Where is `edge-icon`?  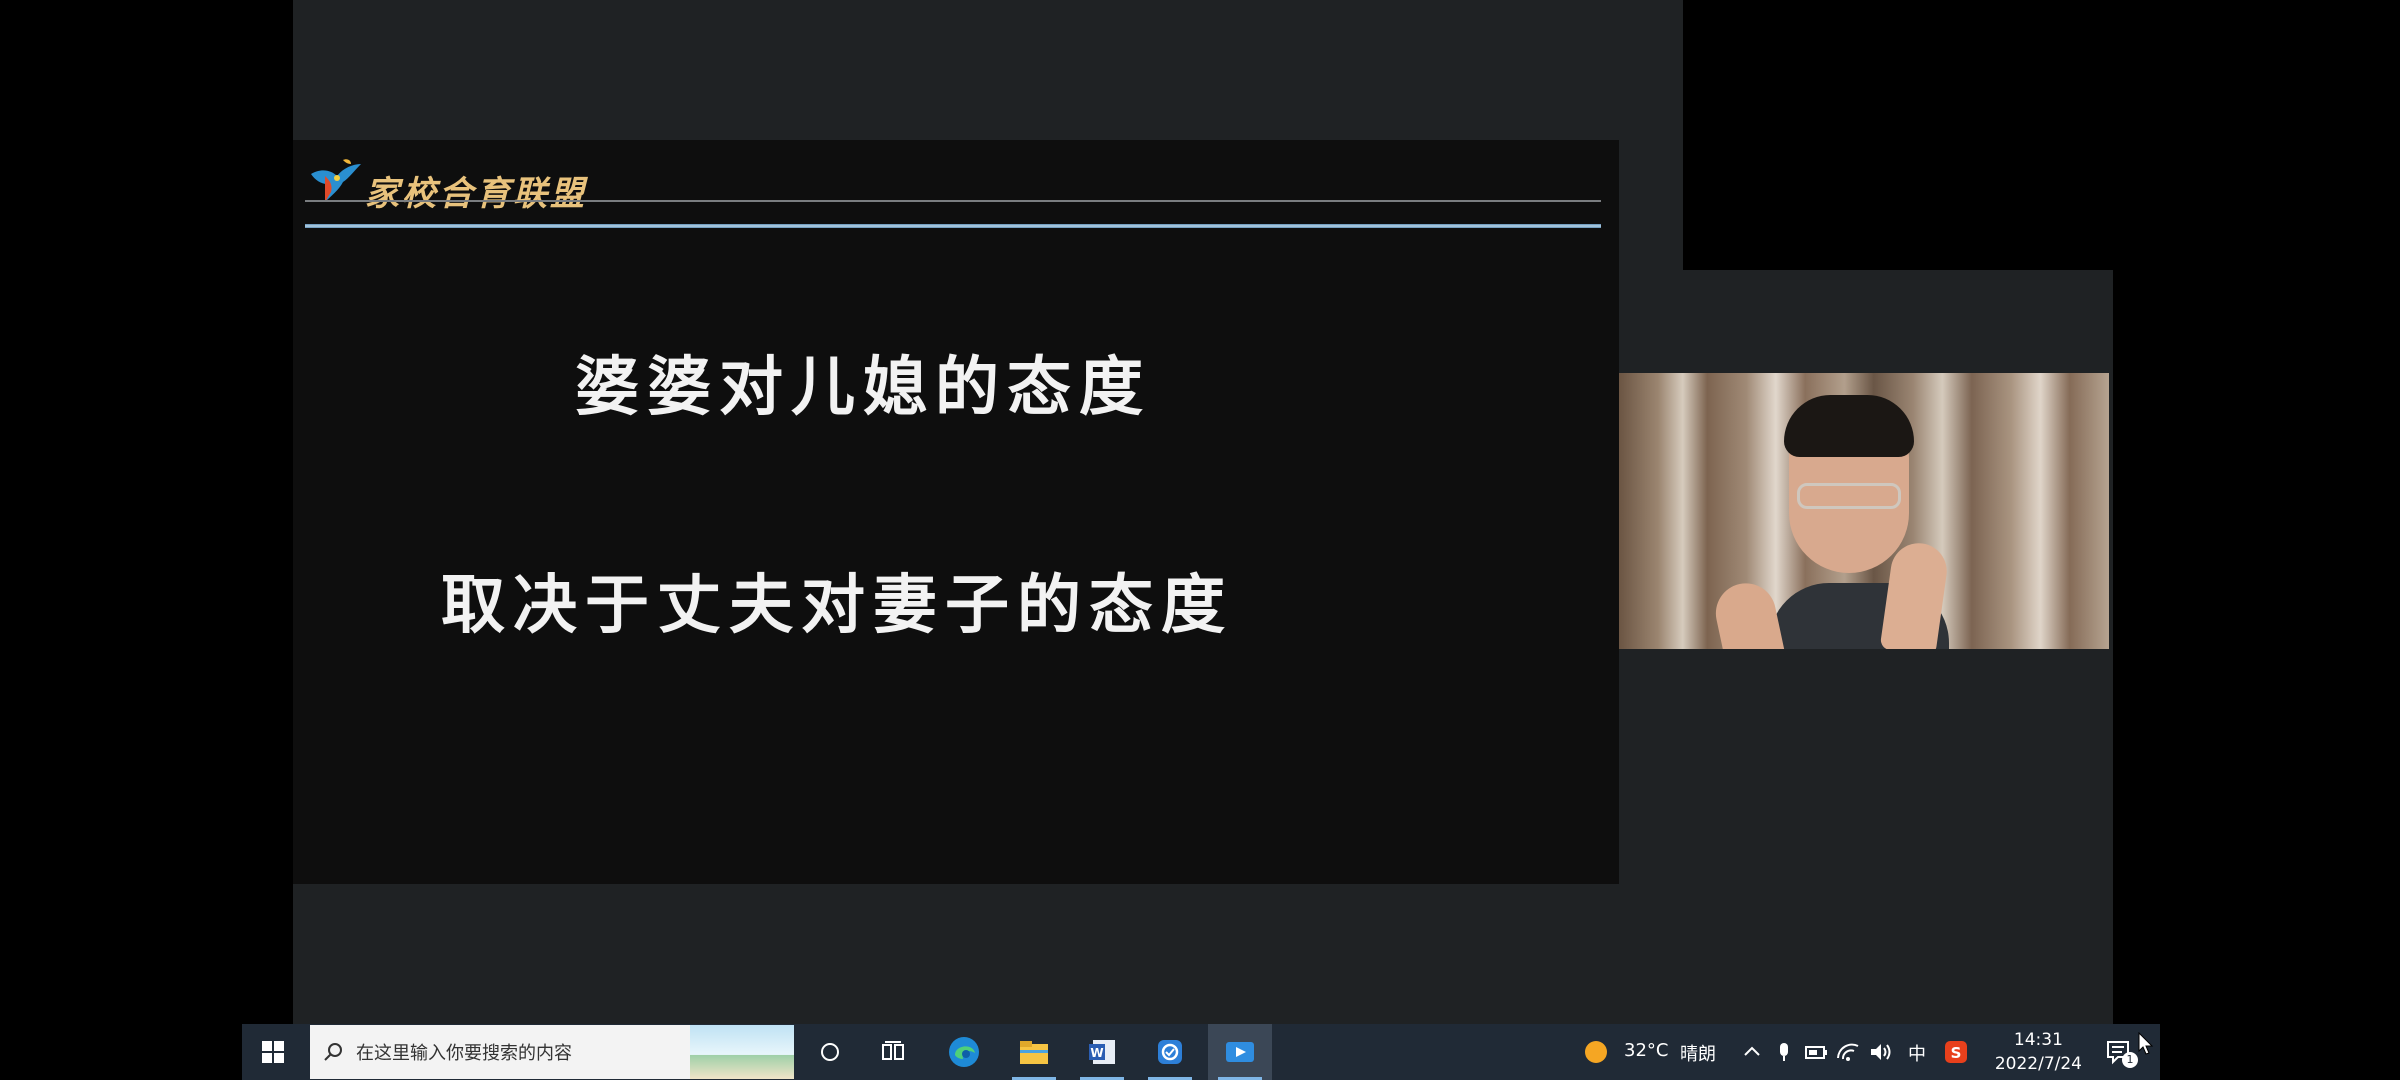
edge-icon is located at coordinates (964, 1052).